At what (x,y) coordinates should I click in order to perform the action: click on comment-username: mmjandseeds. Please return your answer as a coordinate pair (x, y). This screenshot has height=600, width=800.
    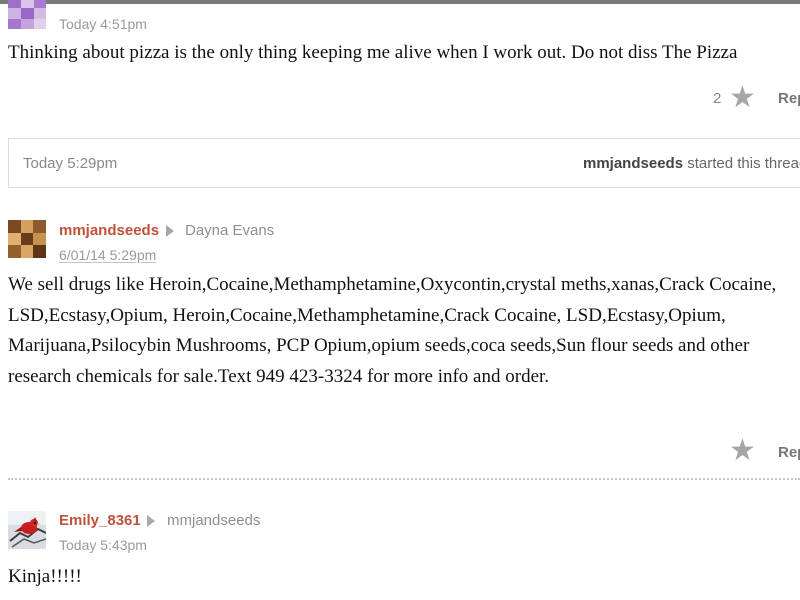
    Looking at the image, I should click on (109, 230).